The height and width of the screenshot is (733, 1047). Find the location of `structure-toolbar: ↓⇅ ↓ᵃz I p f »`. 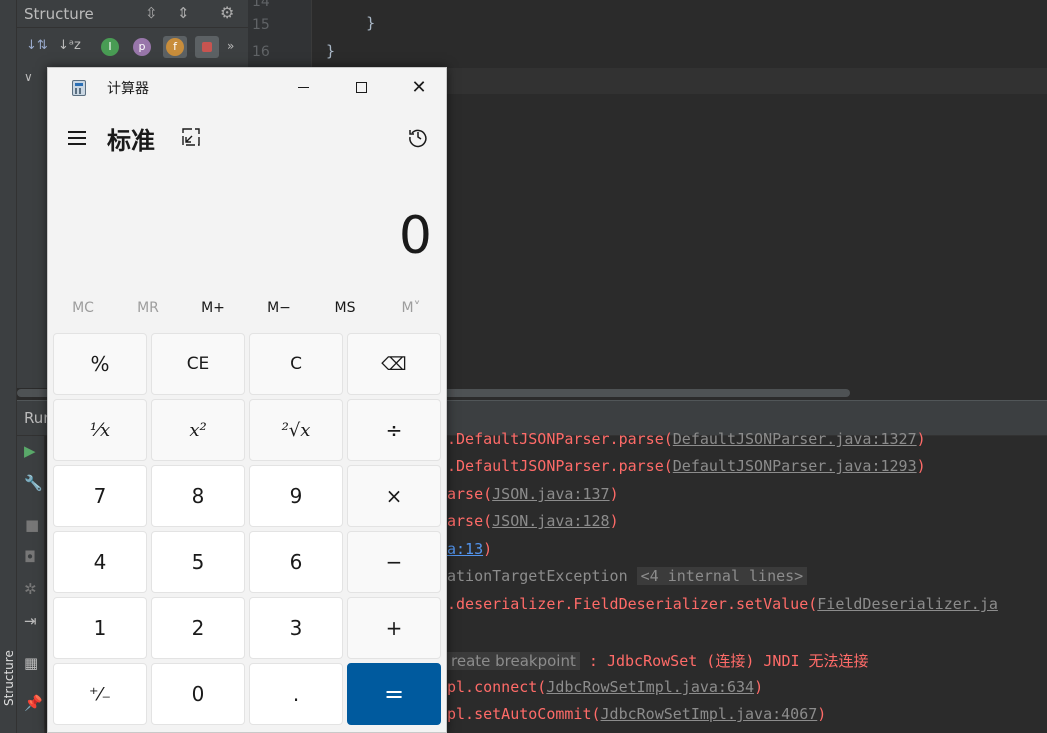

structure-toolbar: ↓⇅ ↓ᵃz I p f » is located at coordinates (132, 48).